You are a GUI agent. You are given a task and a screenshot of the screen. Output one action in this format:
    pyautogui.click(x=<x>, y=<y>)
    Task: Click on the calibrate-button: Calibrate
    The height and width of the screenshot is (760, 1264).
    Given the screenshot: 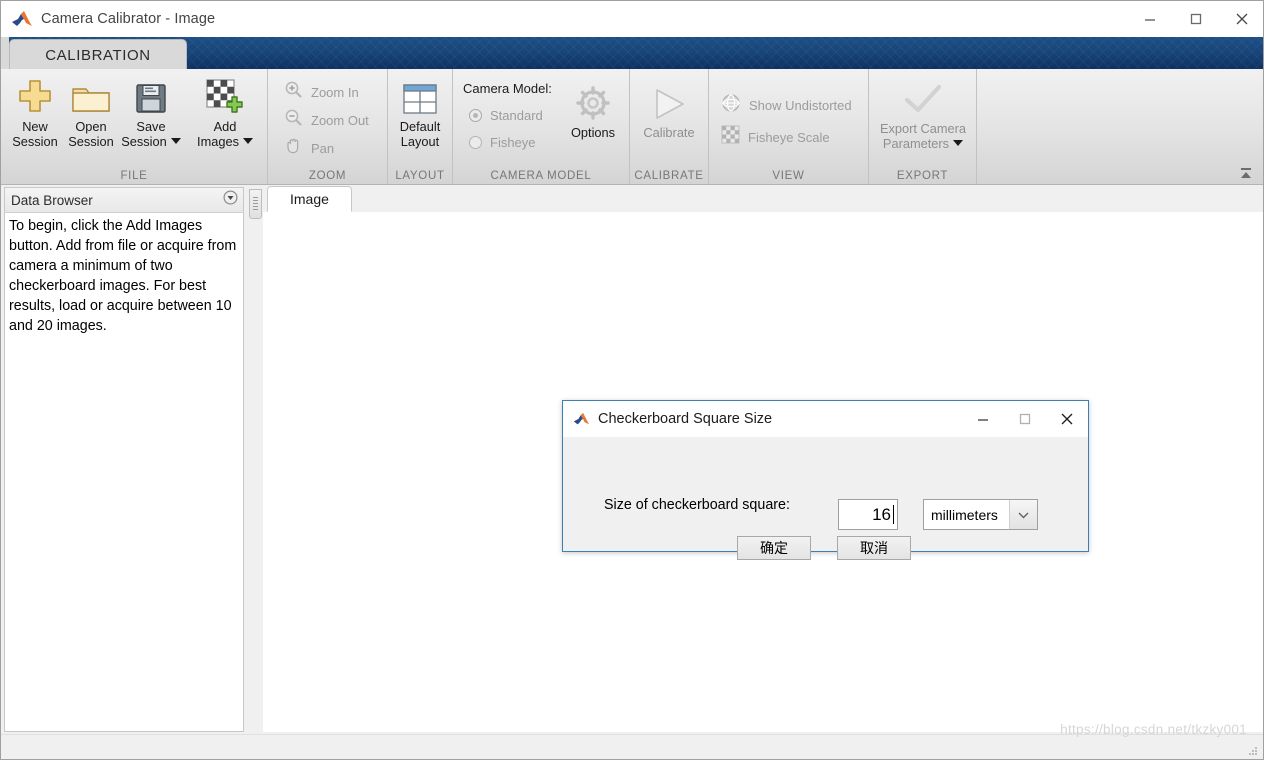 What is the action you would take?
    pyautogui.click(x=669, y=110)
    